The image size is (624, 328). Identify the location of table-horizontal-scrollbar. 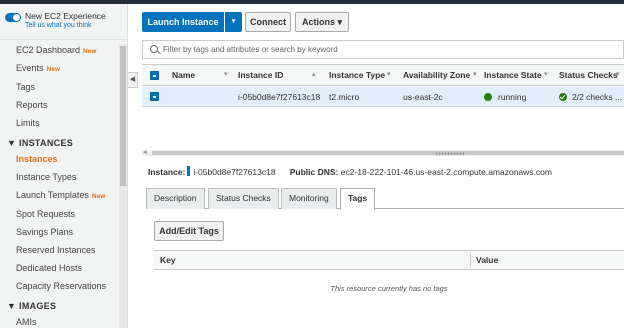
(383, 153).